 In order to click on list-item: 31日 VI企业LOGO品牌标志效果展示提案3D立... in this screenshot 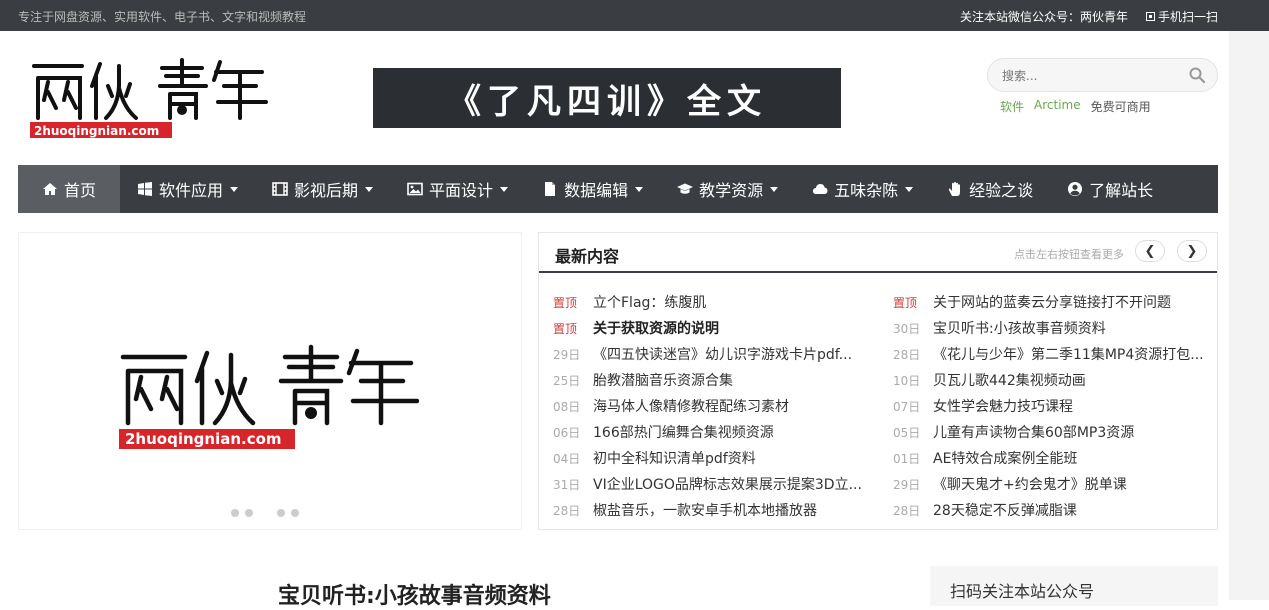, I will do `click(718, 484)`.